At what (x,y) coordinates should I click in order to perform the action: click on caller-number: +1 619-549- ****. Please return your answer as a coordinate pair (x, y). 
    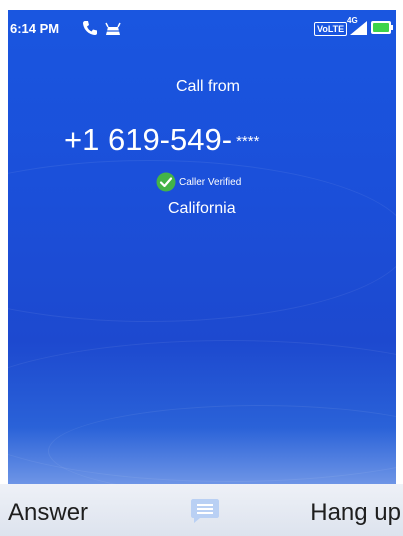
    Looking at the image, I should click on (161, 140).